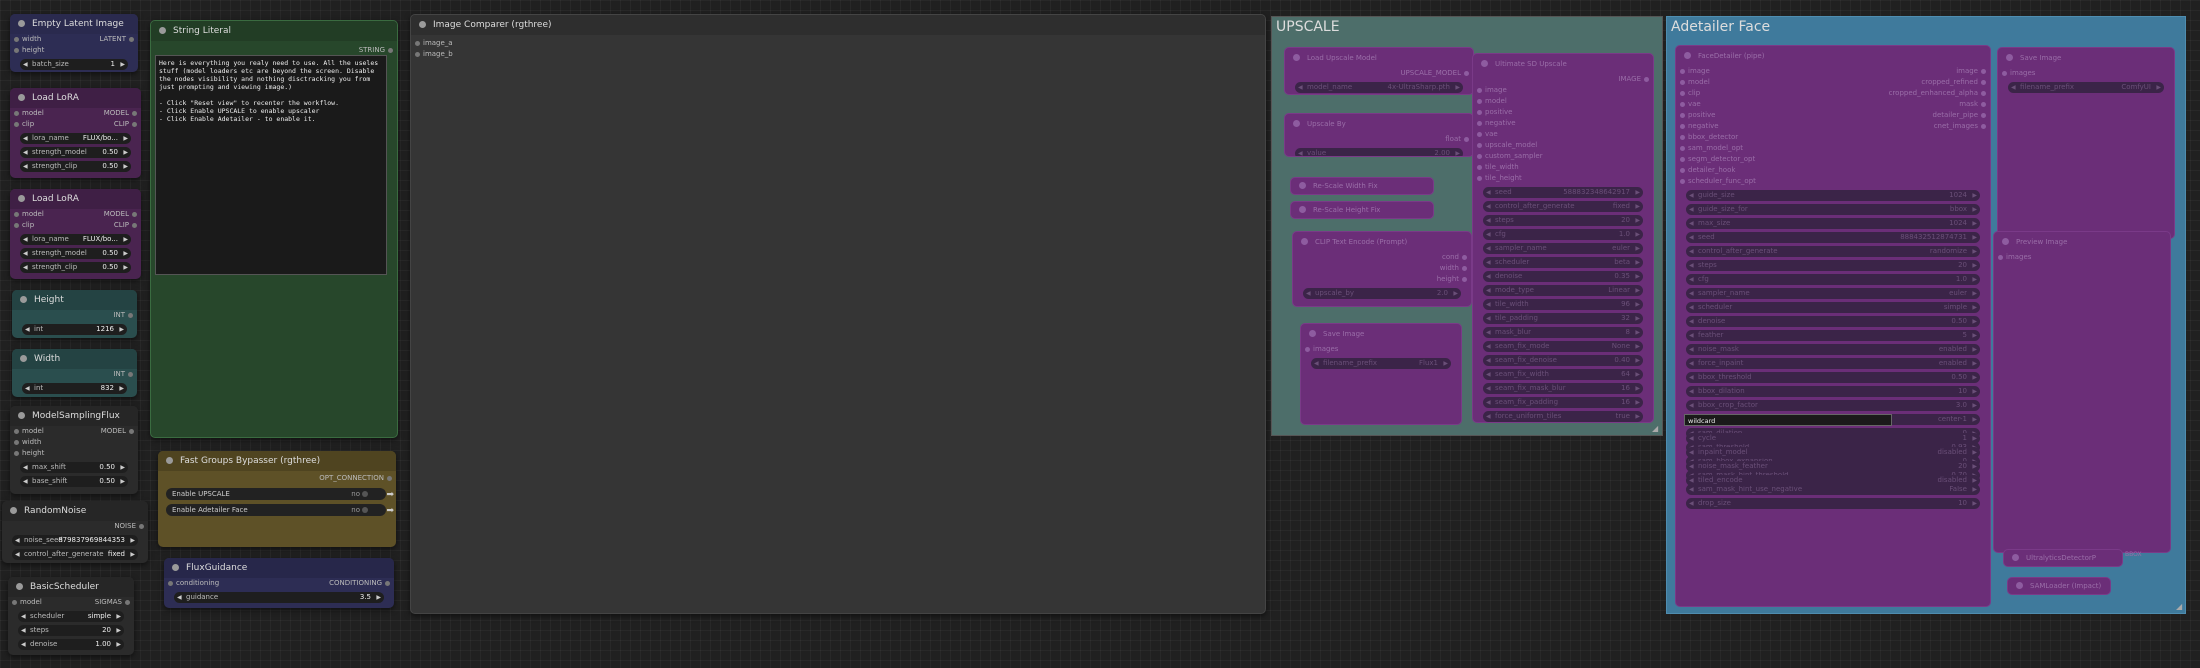  What do you see at coordinates (434, 54) in the screenshot?
I see `image-b-input: image_b` at bounding box center [434, 54].